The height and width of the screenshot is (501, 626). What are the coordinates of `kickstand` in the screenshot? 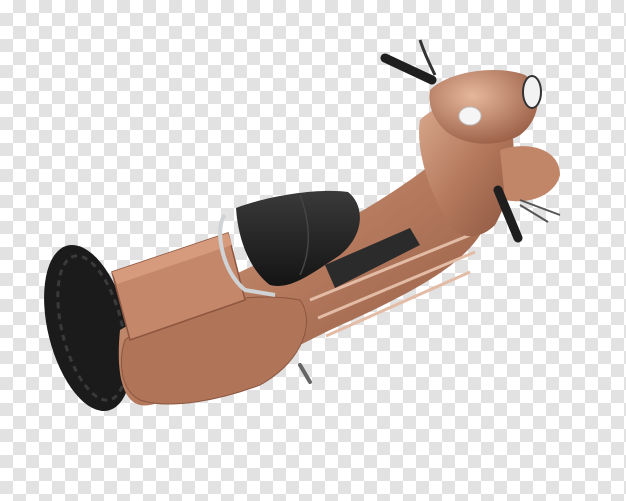 It's located at (305, 373).